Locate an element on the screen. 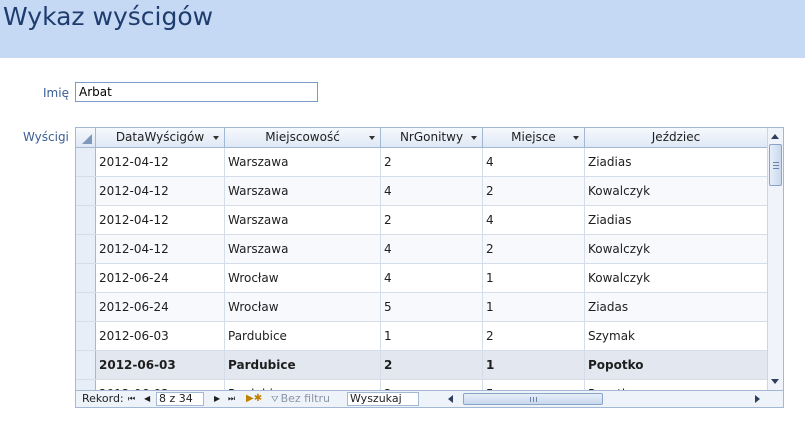 The width and height of the screenshot is (805, 426). column-header-place: Miejscowość is located at coordinates (303, 137).